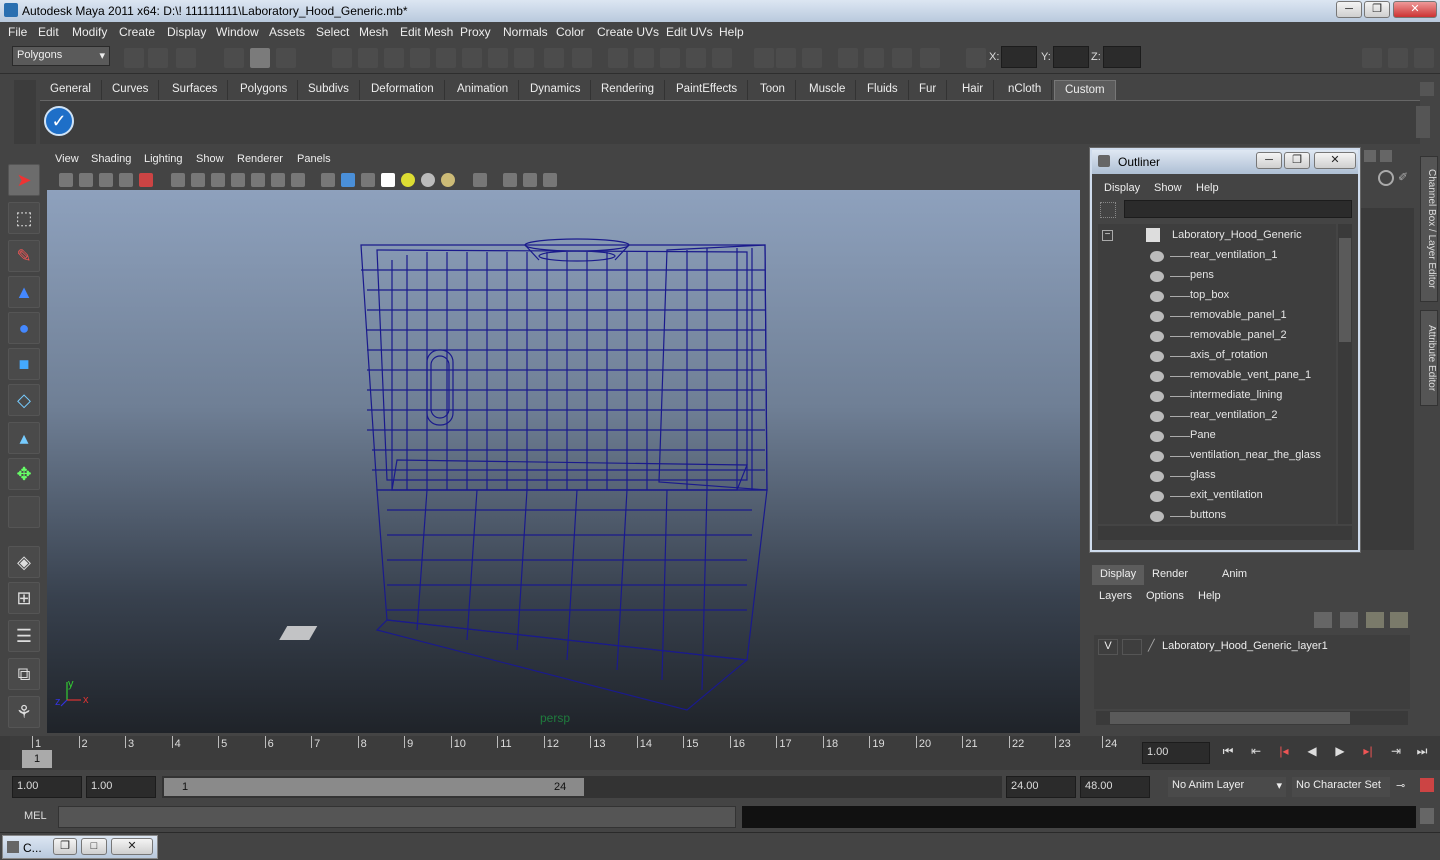 This screenshot has width=1440, height=860. What do you see at coordinates (1341, 787) in the screenshot?
I see `character-set-dropdown: No Character Set` at bounding box center [1341, 787].